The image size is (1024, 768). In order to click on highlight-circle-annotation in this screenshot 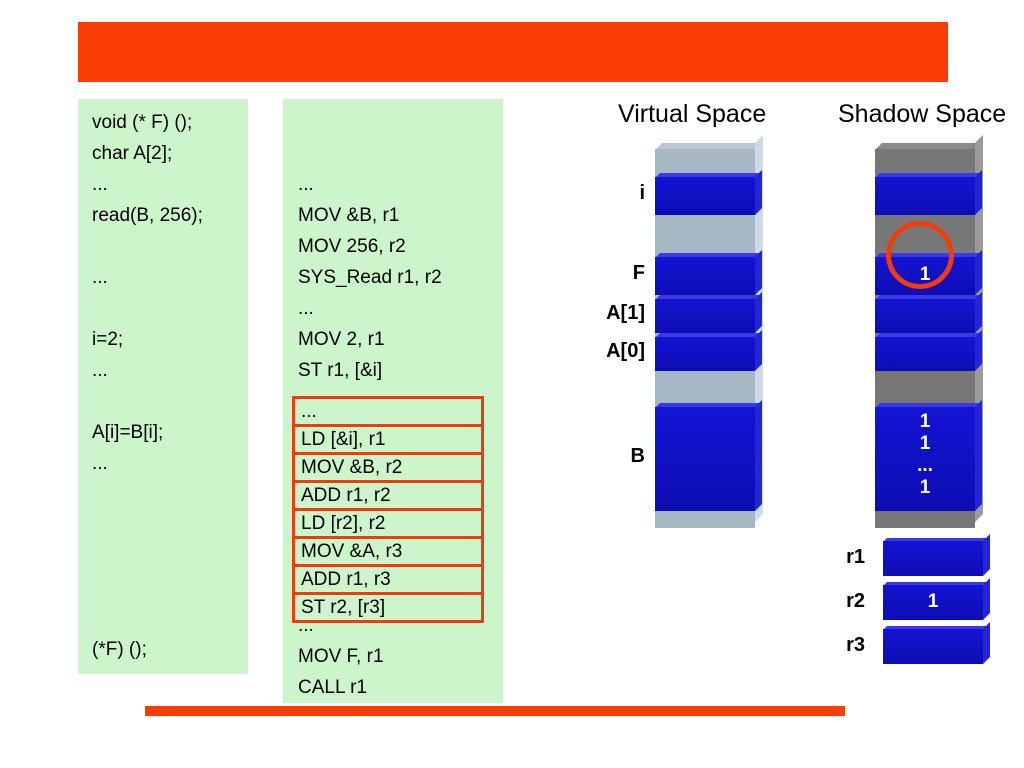, I will do `click(920, 255)`.